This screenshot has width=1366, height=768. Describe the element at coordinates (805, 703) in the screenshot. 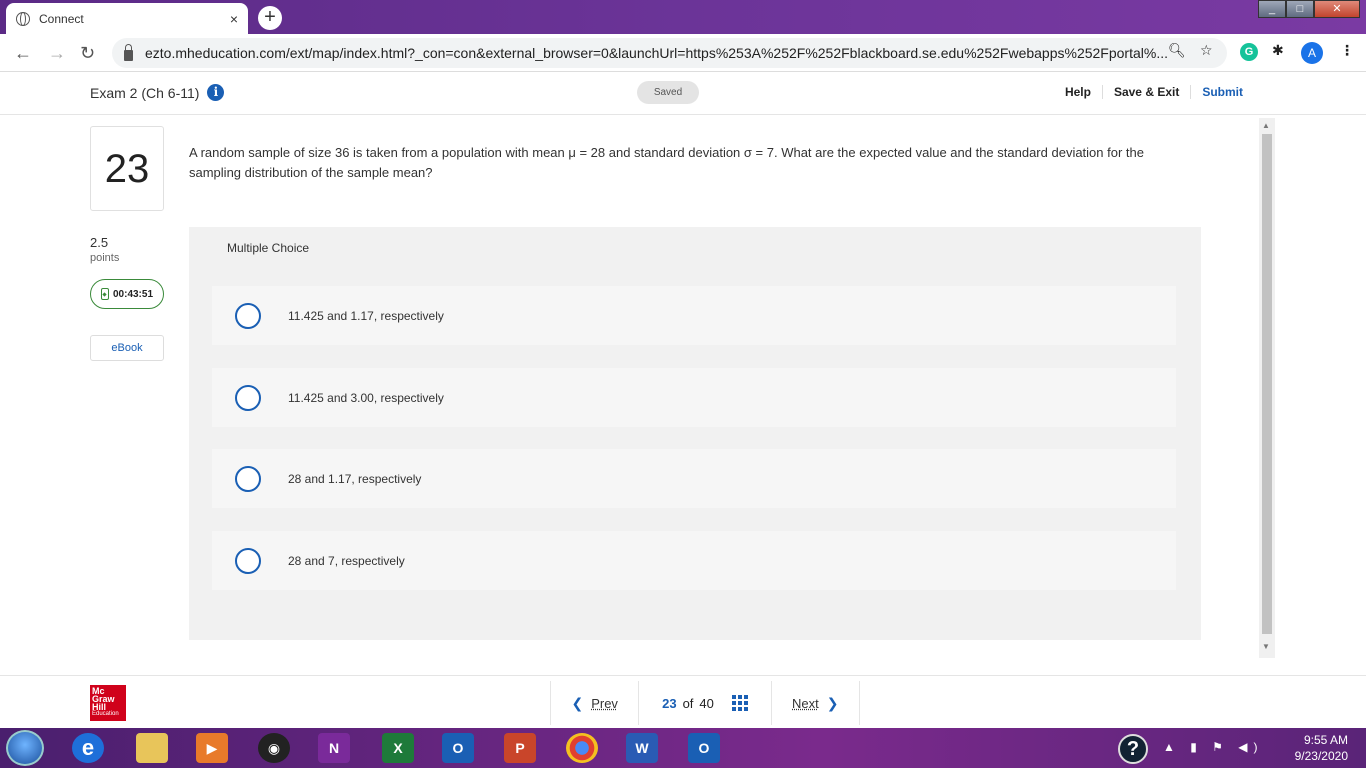

I see `next-label: Next` at that location.